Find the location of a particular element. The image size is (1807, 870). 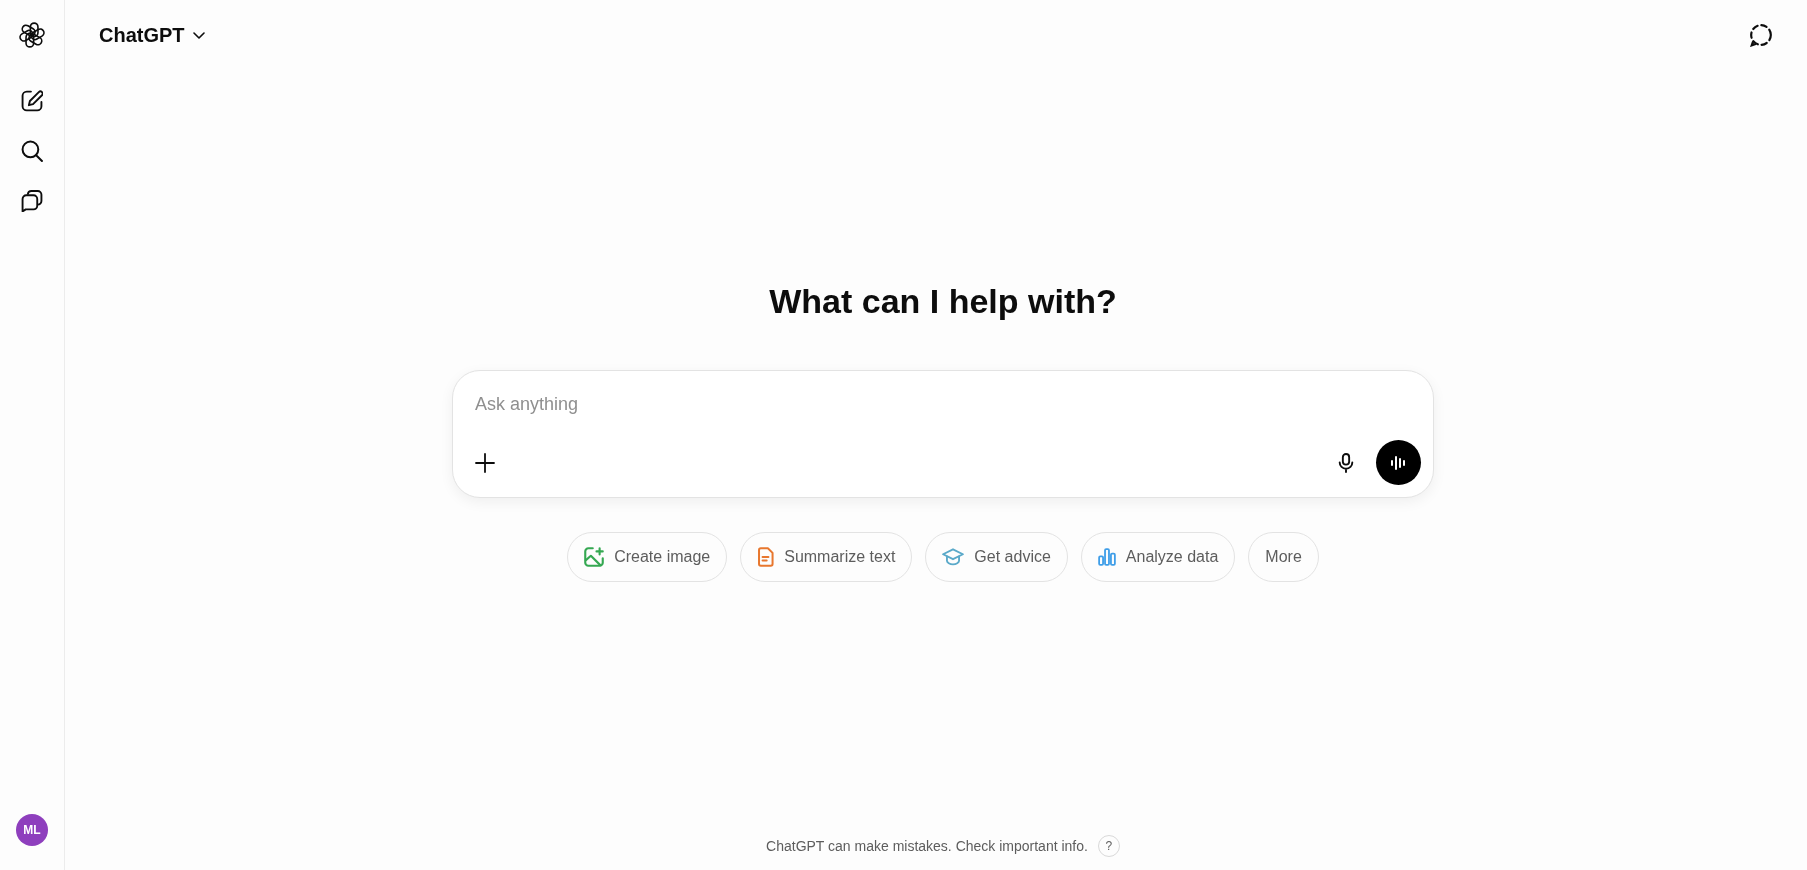

plus-icon is located at coordinates (485, 462).